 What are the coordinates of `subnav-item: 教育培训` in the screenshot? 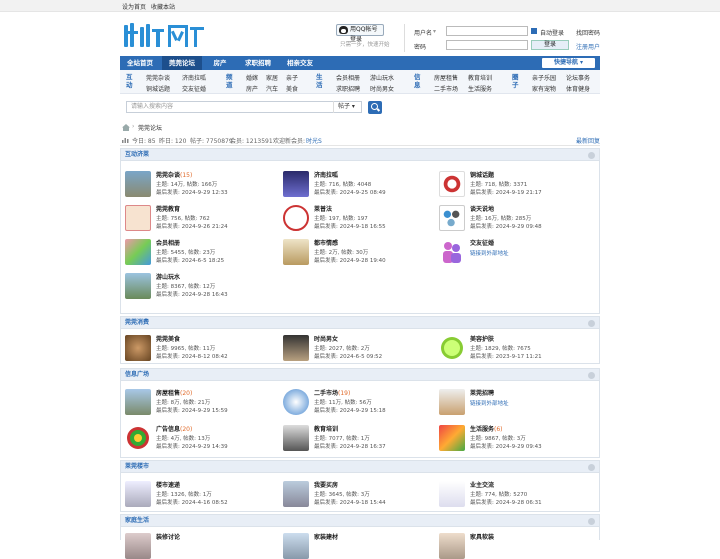 It's located at (480, 77).